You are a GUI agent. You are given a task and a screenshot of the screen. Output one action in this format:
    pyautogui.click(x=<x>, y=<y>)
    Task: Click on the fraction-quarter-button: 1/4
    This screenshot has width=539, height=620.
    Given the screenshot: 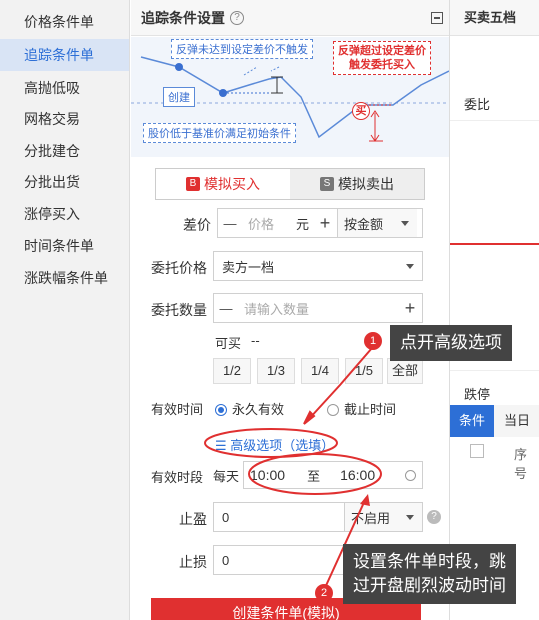 What is the action you would take?
    pyautogui.click(x=320, y=371)
    